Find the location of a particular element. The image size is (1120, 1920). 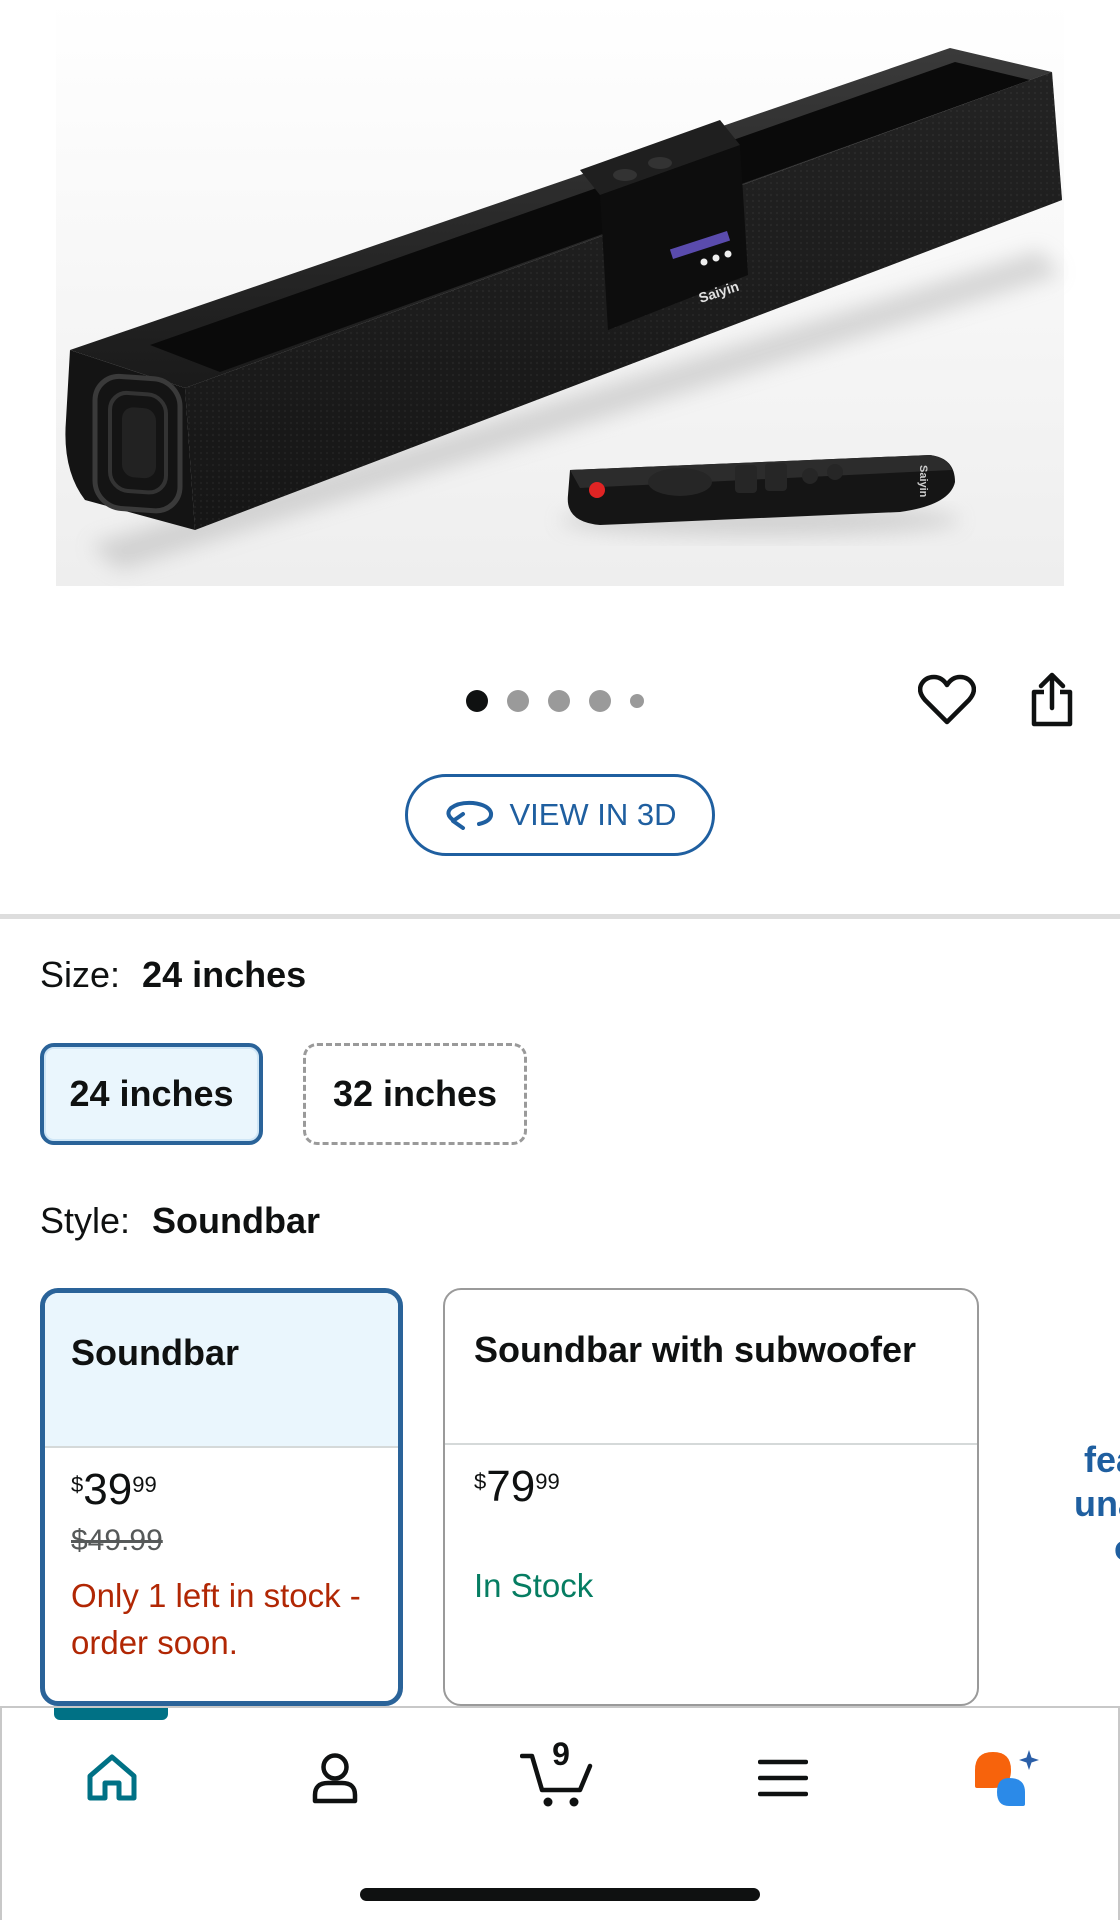

price-whole: 79 is located at coordinates (511, 1486).